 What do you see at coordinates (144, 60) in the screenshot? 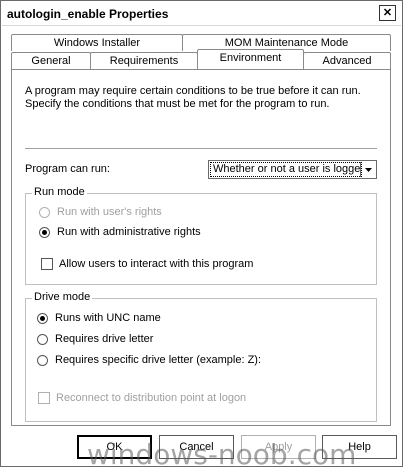
I see `tab-requirements: Requirements` at bounding box center [144, 60].